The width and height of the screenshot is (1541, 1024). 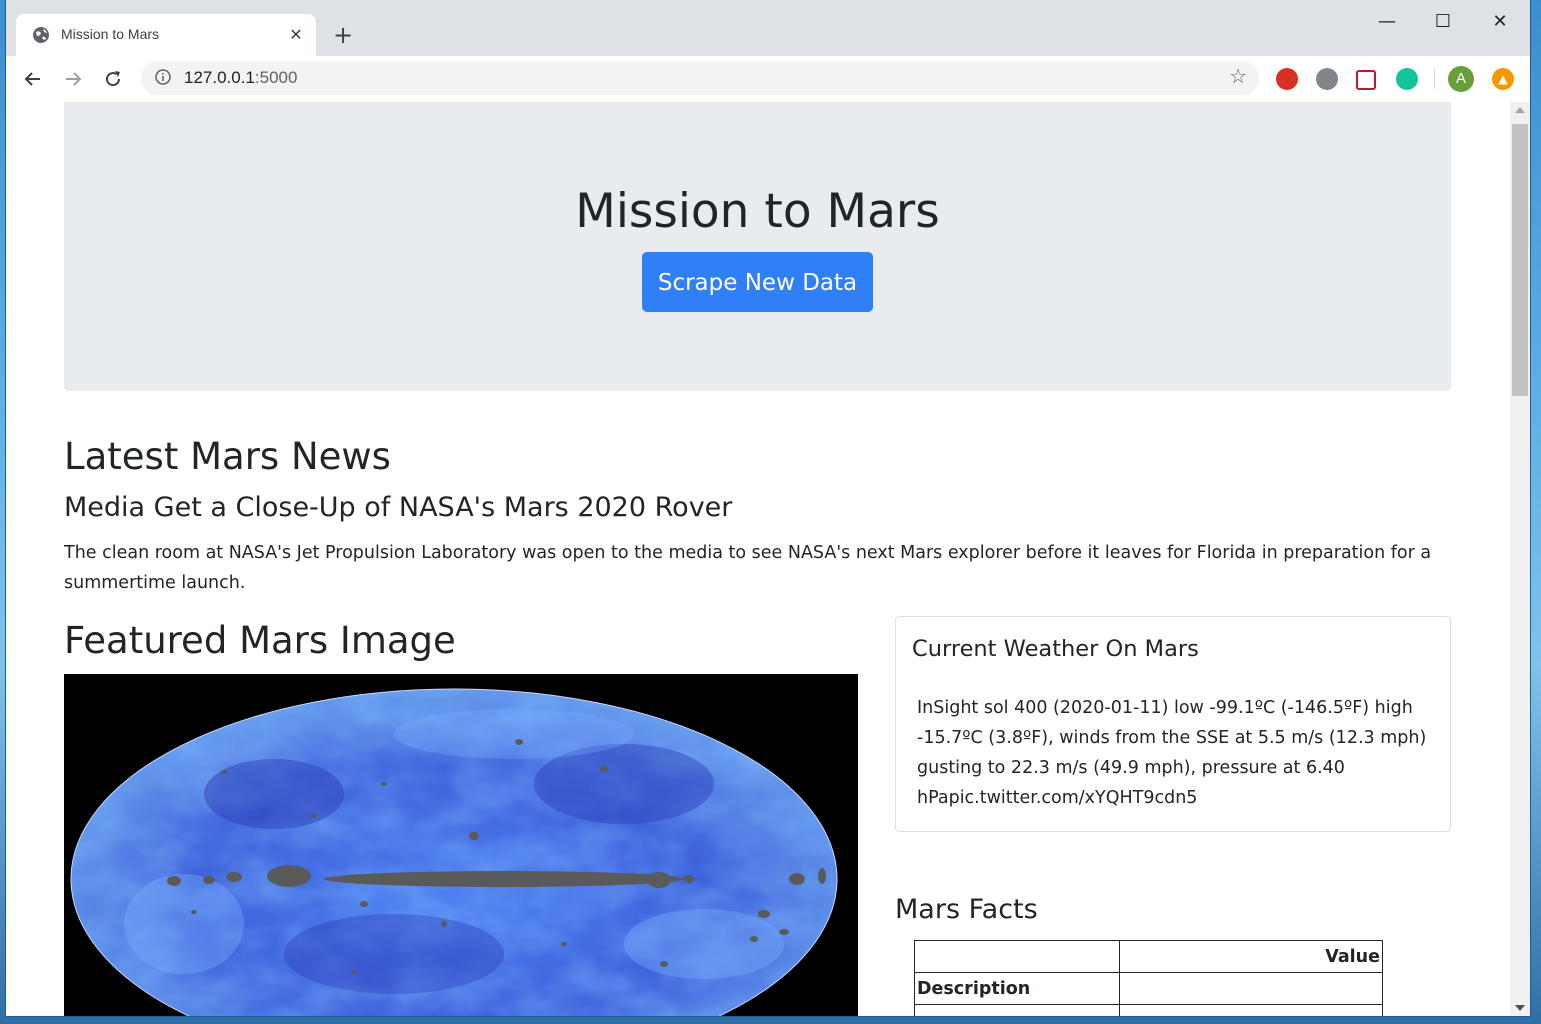 What do you see at coordinates (768, 28) in the screenshot?
I see `tab-strip: Mission to Mars ✕ + — ☐ ✕` at bounding box center [768, 28].